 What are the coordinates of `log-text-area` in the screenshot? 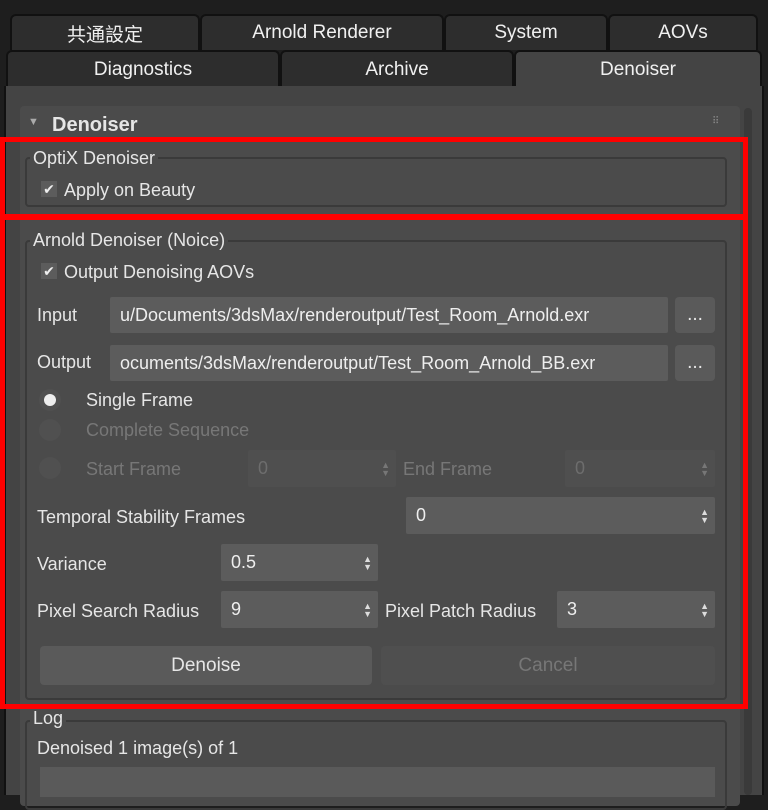 It's located at (377, 782).